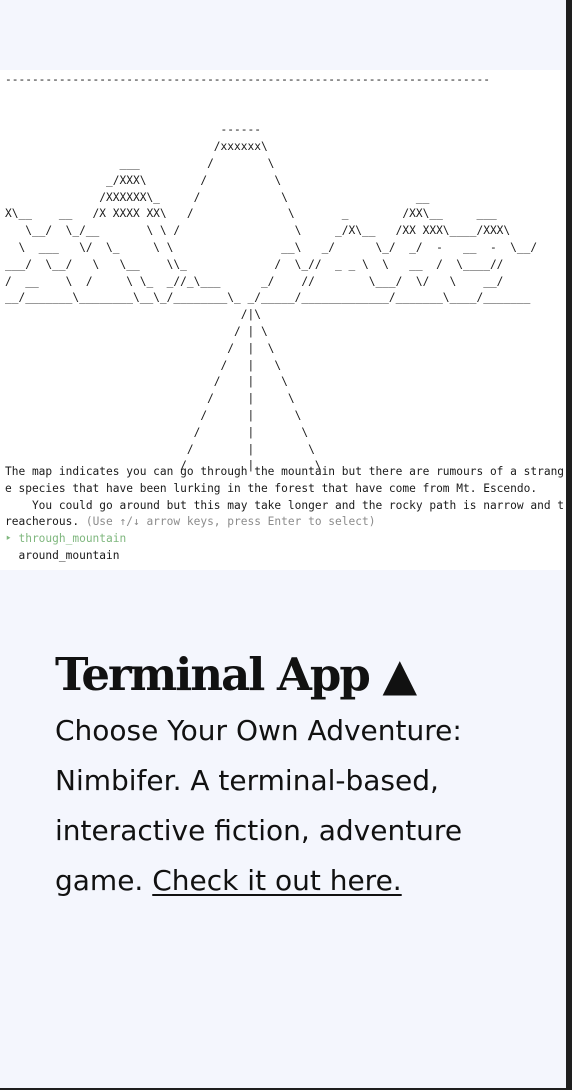  I want to click on check-it-out-link: Check it out here., so click(276, 880).